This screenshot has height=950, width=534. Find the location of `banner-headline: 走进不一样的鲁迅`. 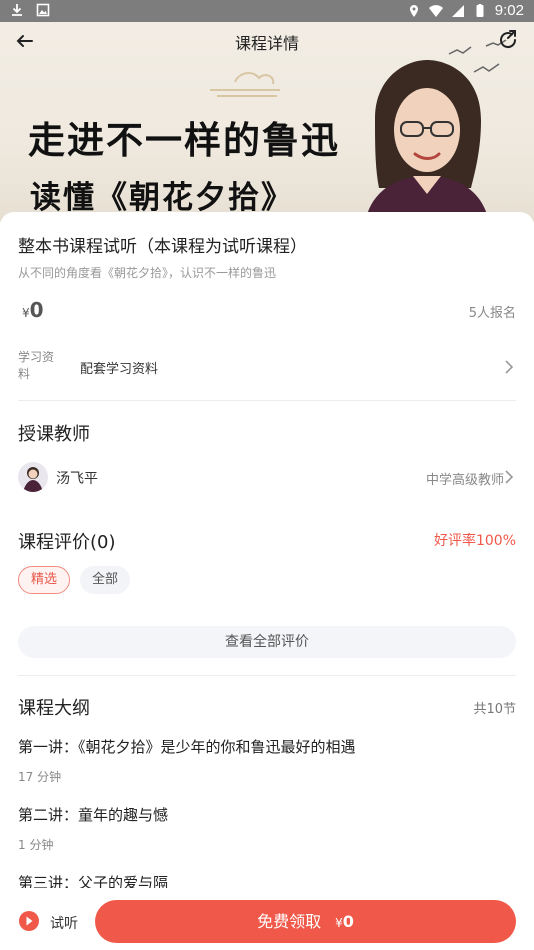

banner-headline: 走进不一样的鲁迅 is located at coordinates (184, 140).